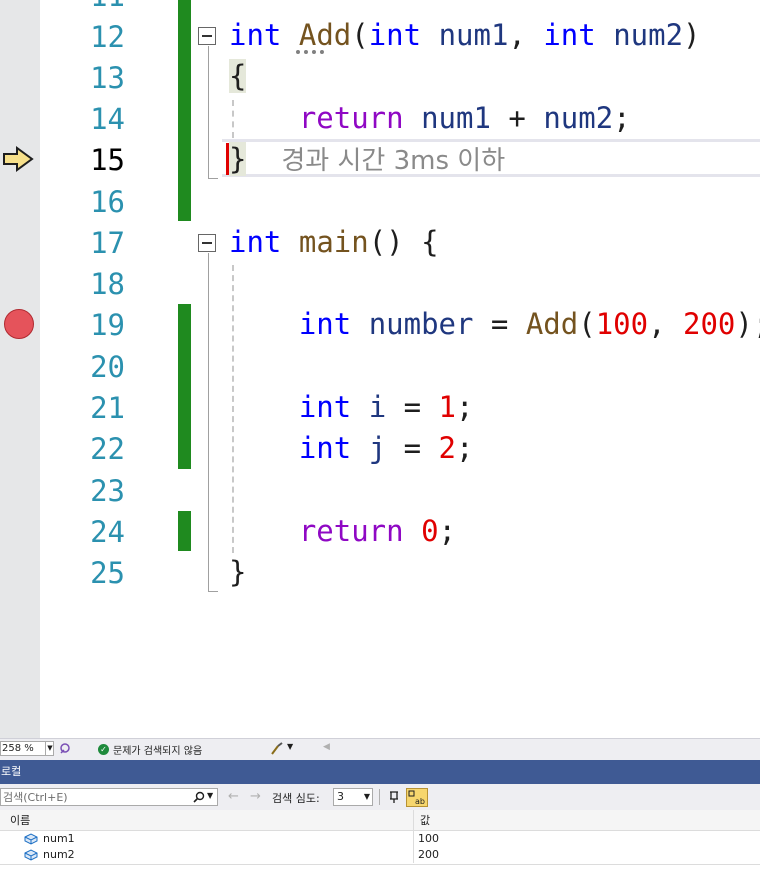 This screenshot has width=760, height=873. I want to click on locals-grid-header: 이름 값, so click(380, 820).